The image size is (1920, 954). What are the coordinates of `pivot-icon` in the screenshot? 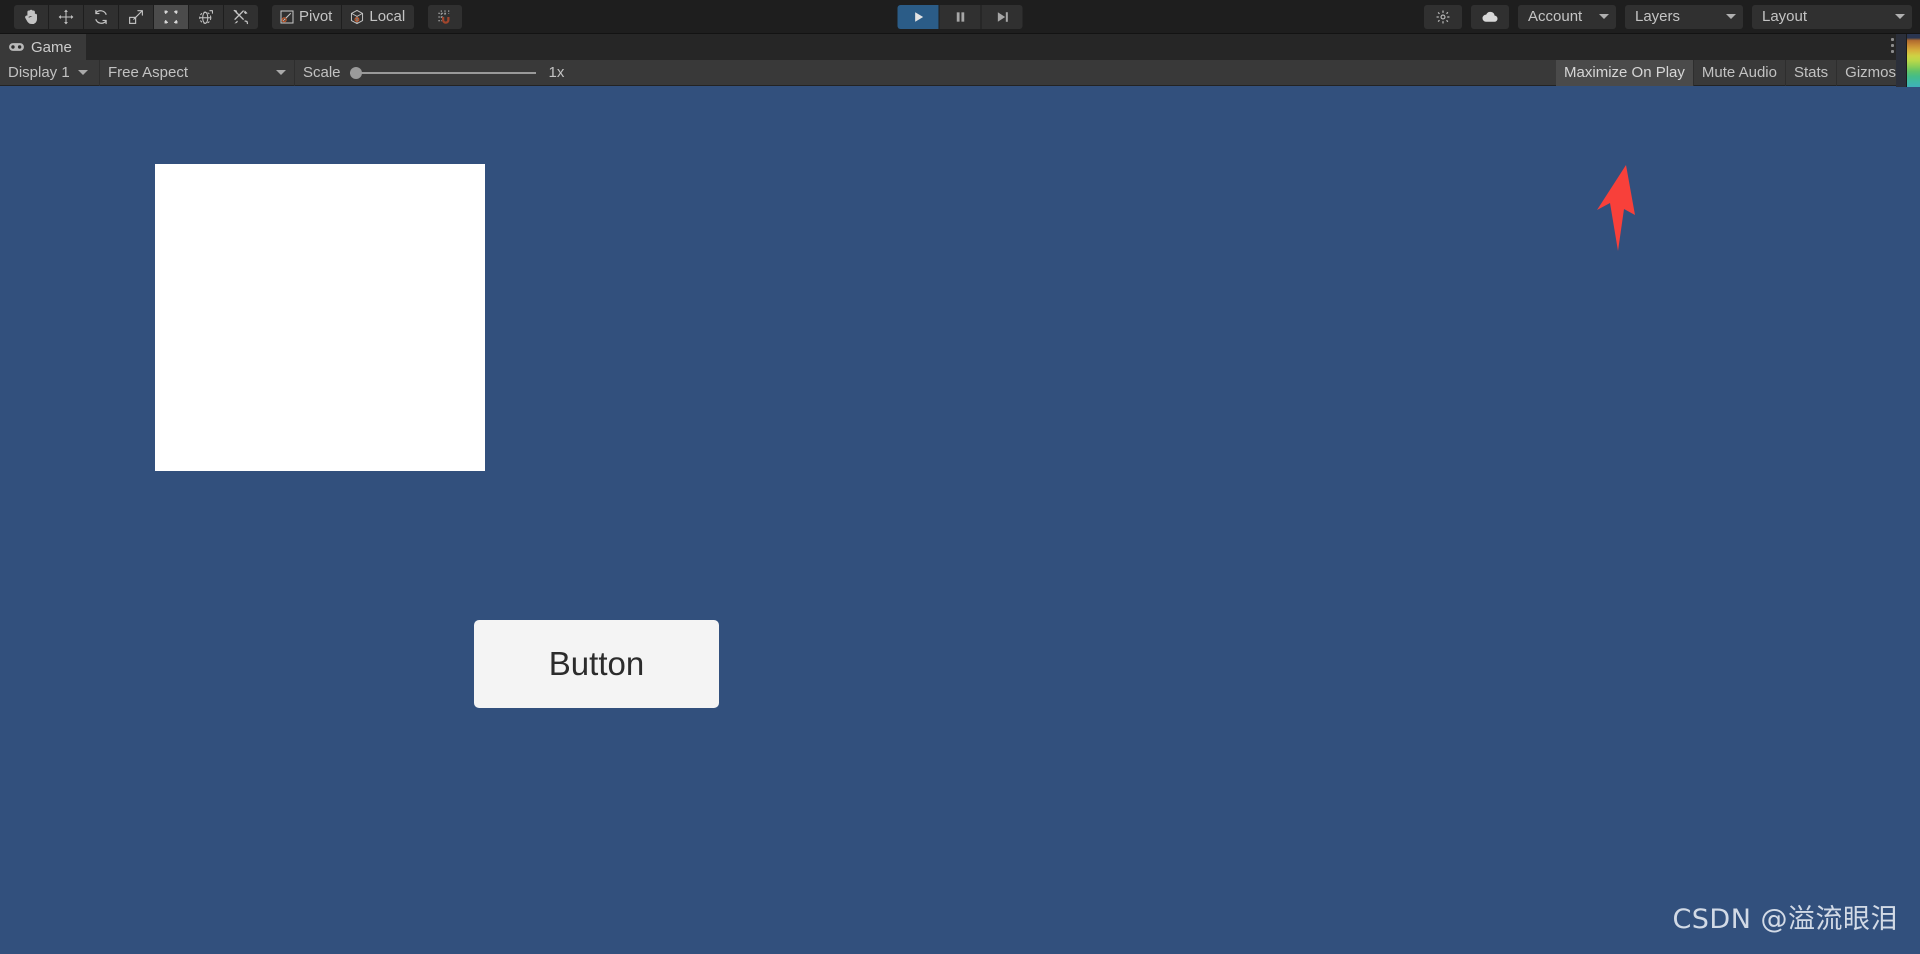 It's located at (287, 16).